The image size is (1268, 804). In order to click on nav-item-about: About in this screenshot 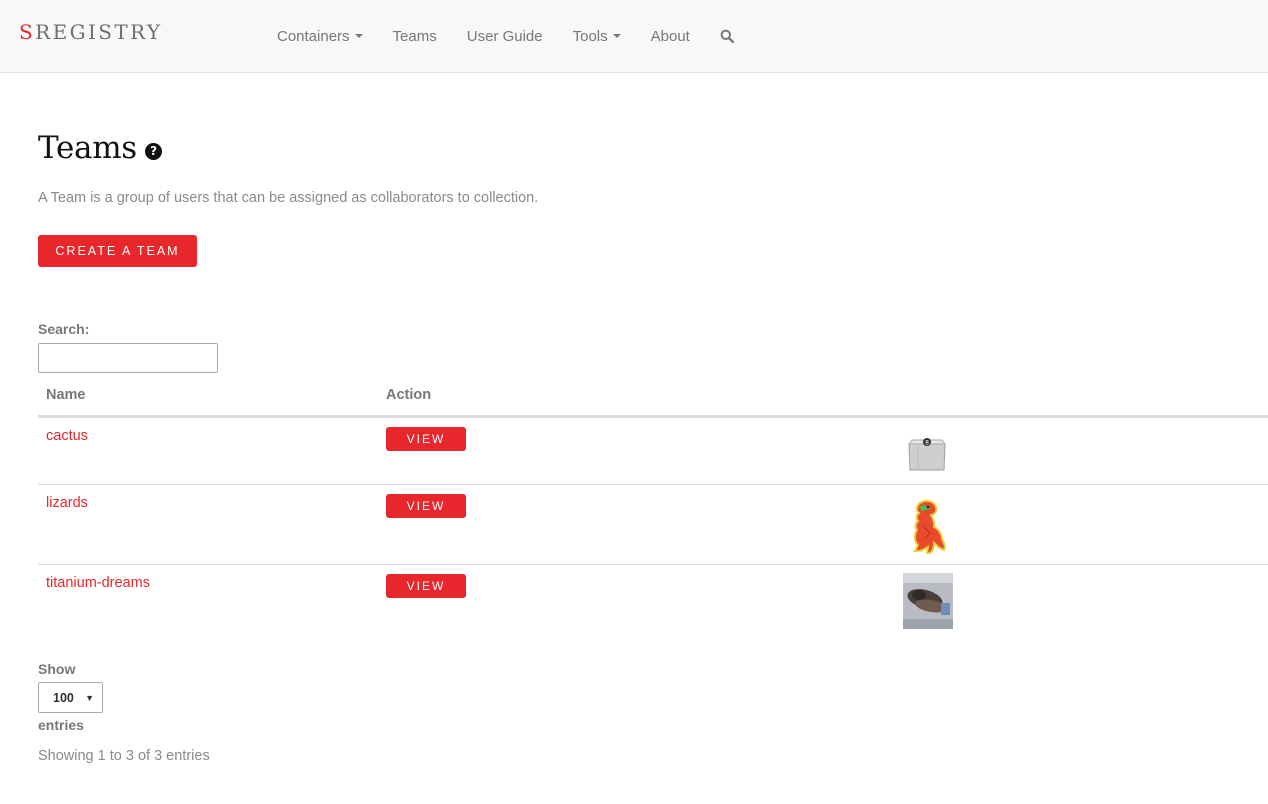, I will do `click(670, 36)`.